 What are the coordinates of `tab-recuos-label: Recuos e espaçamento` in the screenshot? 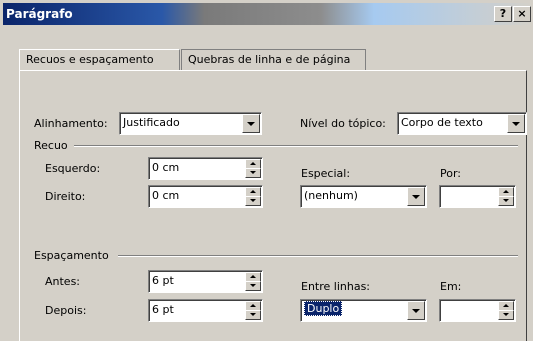 It's located at (90, 59).